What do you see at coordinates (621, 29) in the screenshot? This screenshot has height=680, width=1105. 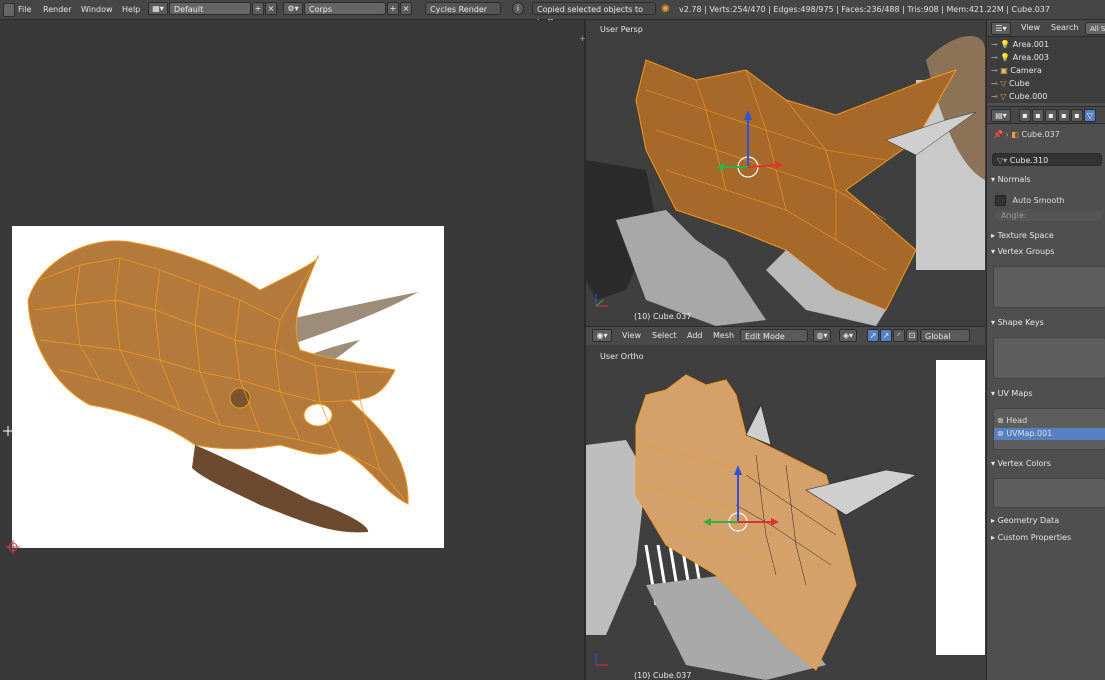 I see `viewport-persp-label: User Persp` at bounding box center [621, 29].